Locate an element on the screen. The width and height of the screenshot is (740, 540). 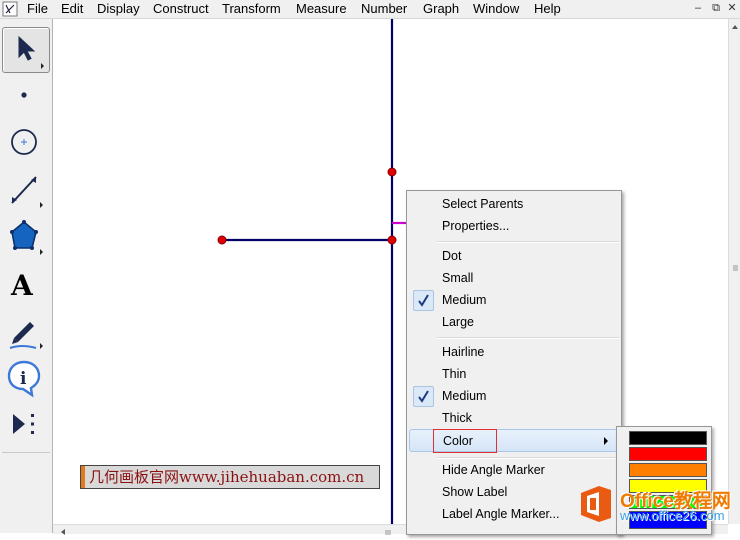
menu-item-label: Large is located at coordinates (458, 322).